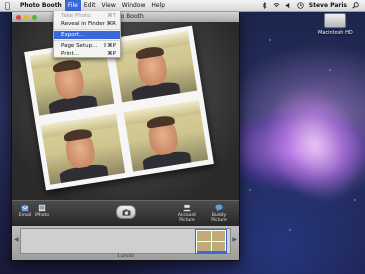  I want to click on email-button: Email, so click(25, 211).